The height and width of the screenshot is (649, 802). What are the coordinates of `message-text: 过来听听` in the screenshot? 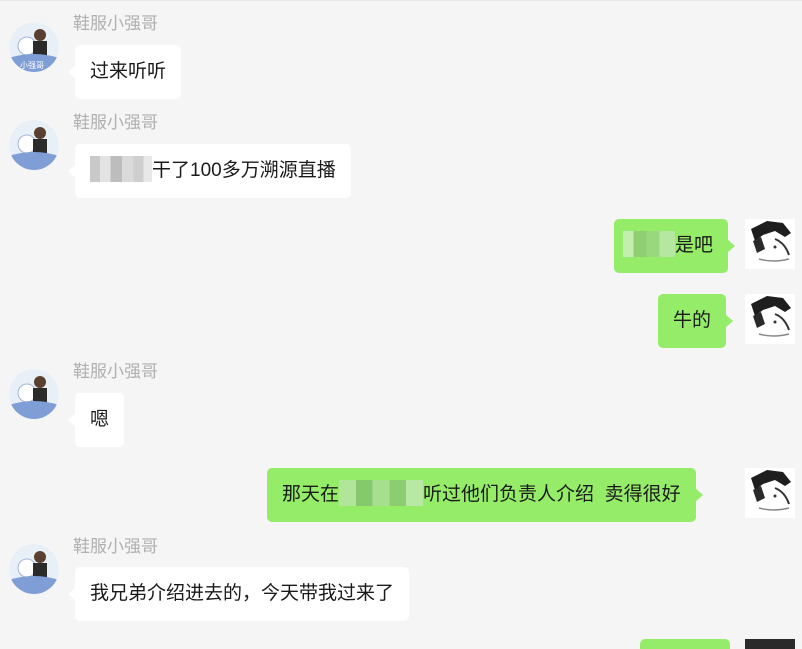 It's located at (128, 71).